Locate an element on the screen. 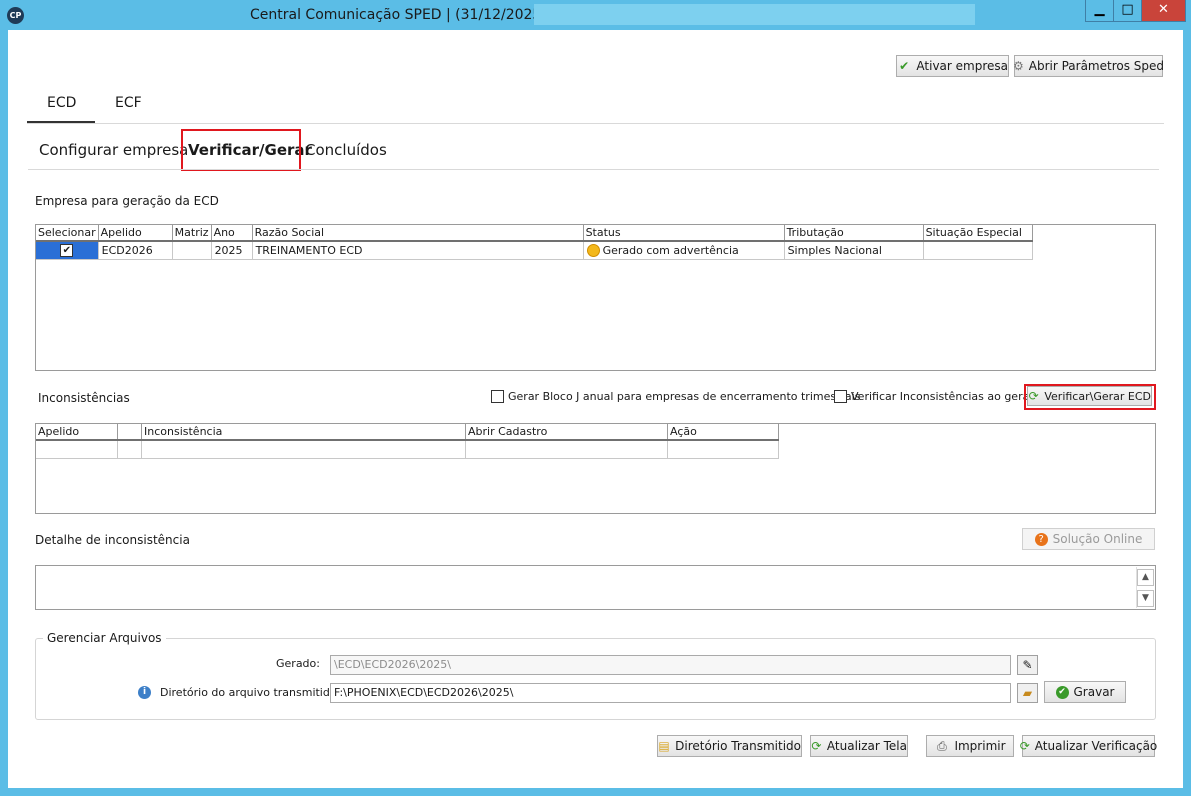 The width and height of the screenshot is (1191, 796). abrir-parametros-button: ⚙ Abrir Parâmetros Sped is located at coordinates (1088, 66).